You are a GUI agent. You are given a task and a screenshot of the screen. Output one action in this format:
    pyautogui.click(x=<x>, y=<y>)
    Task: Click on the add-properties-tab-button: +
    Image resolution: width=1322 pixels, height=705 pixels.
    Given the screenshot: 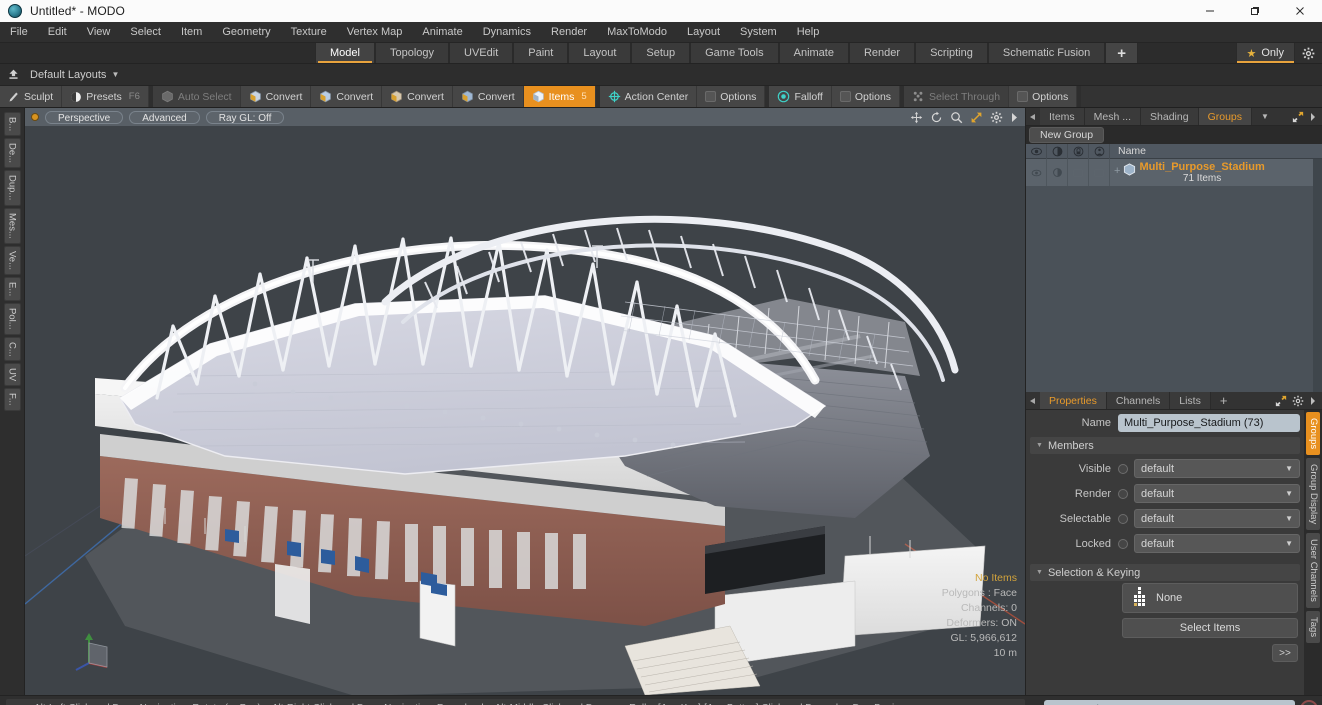 What is the action you would take?
    pyautogui.click(x=1224, y=400)
    